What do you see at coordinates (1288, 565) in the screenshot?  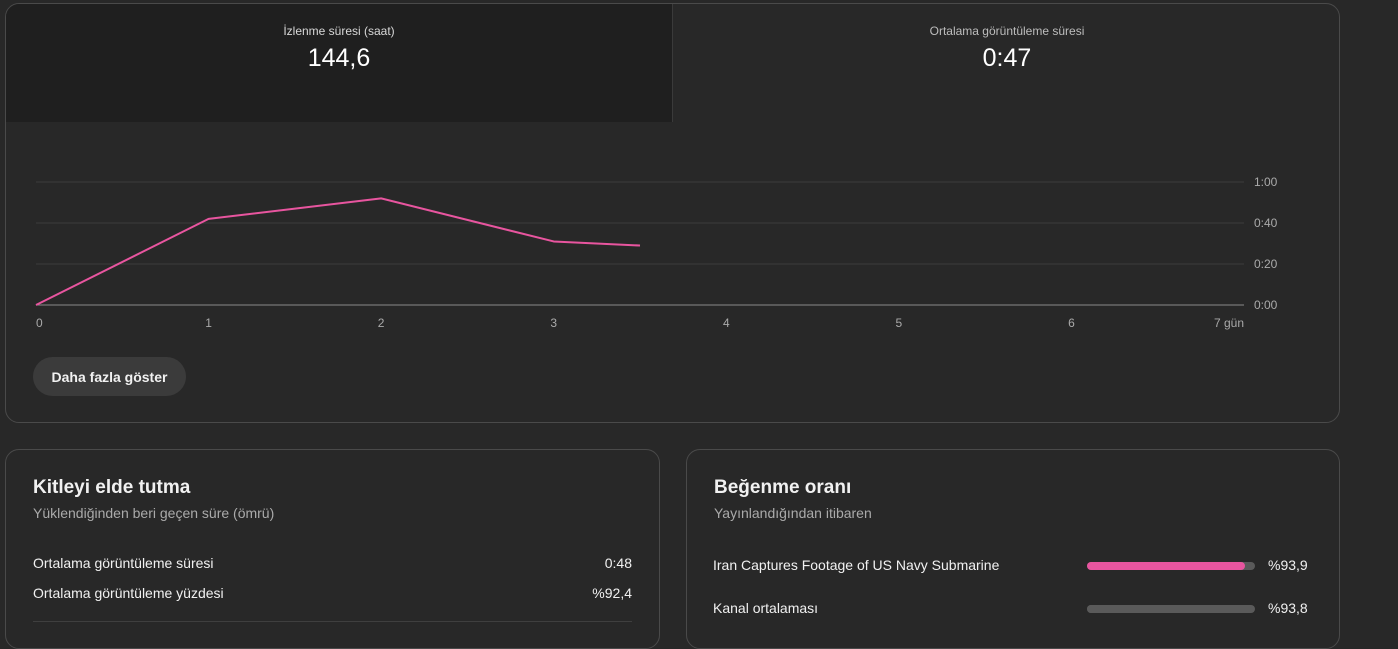 I see `like-ratio-value: %93,9` at bounding box center [1288, 565].